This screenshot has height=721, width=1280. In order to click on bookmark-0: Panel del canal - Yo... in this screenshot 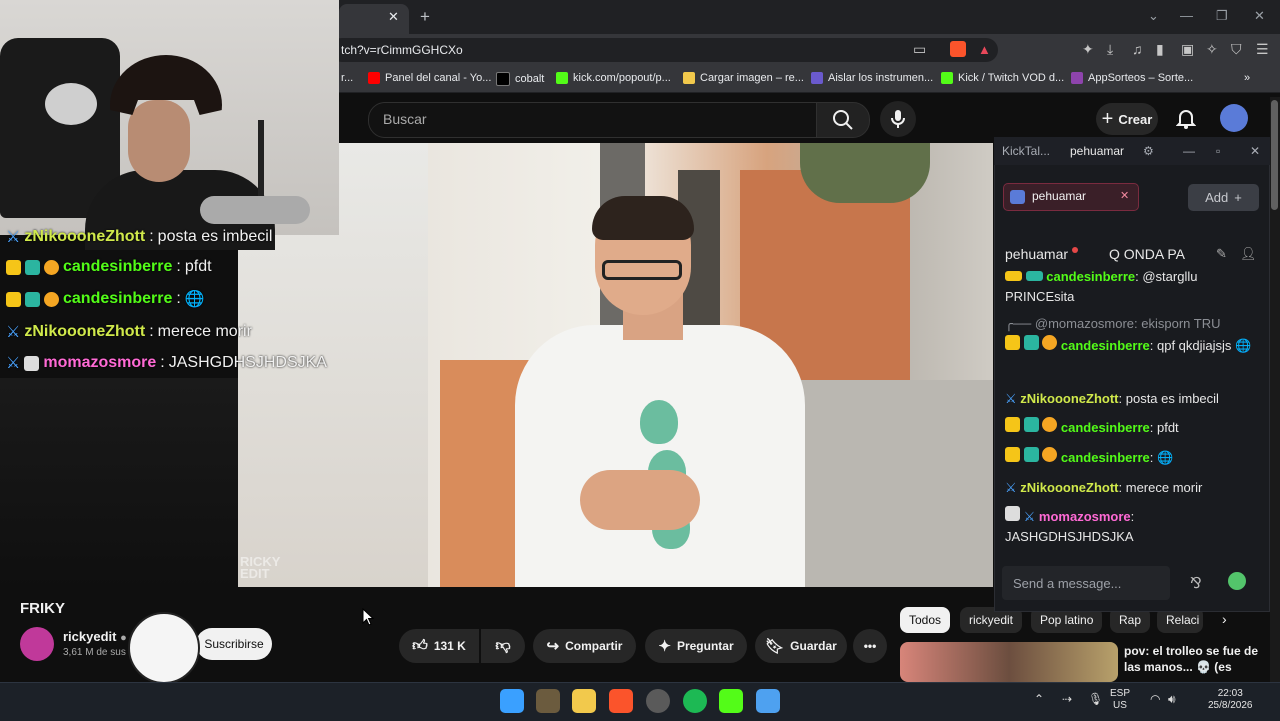, I will do `click(429, 78)`.